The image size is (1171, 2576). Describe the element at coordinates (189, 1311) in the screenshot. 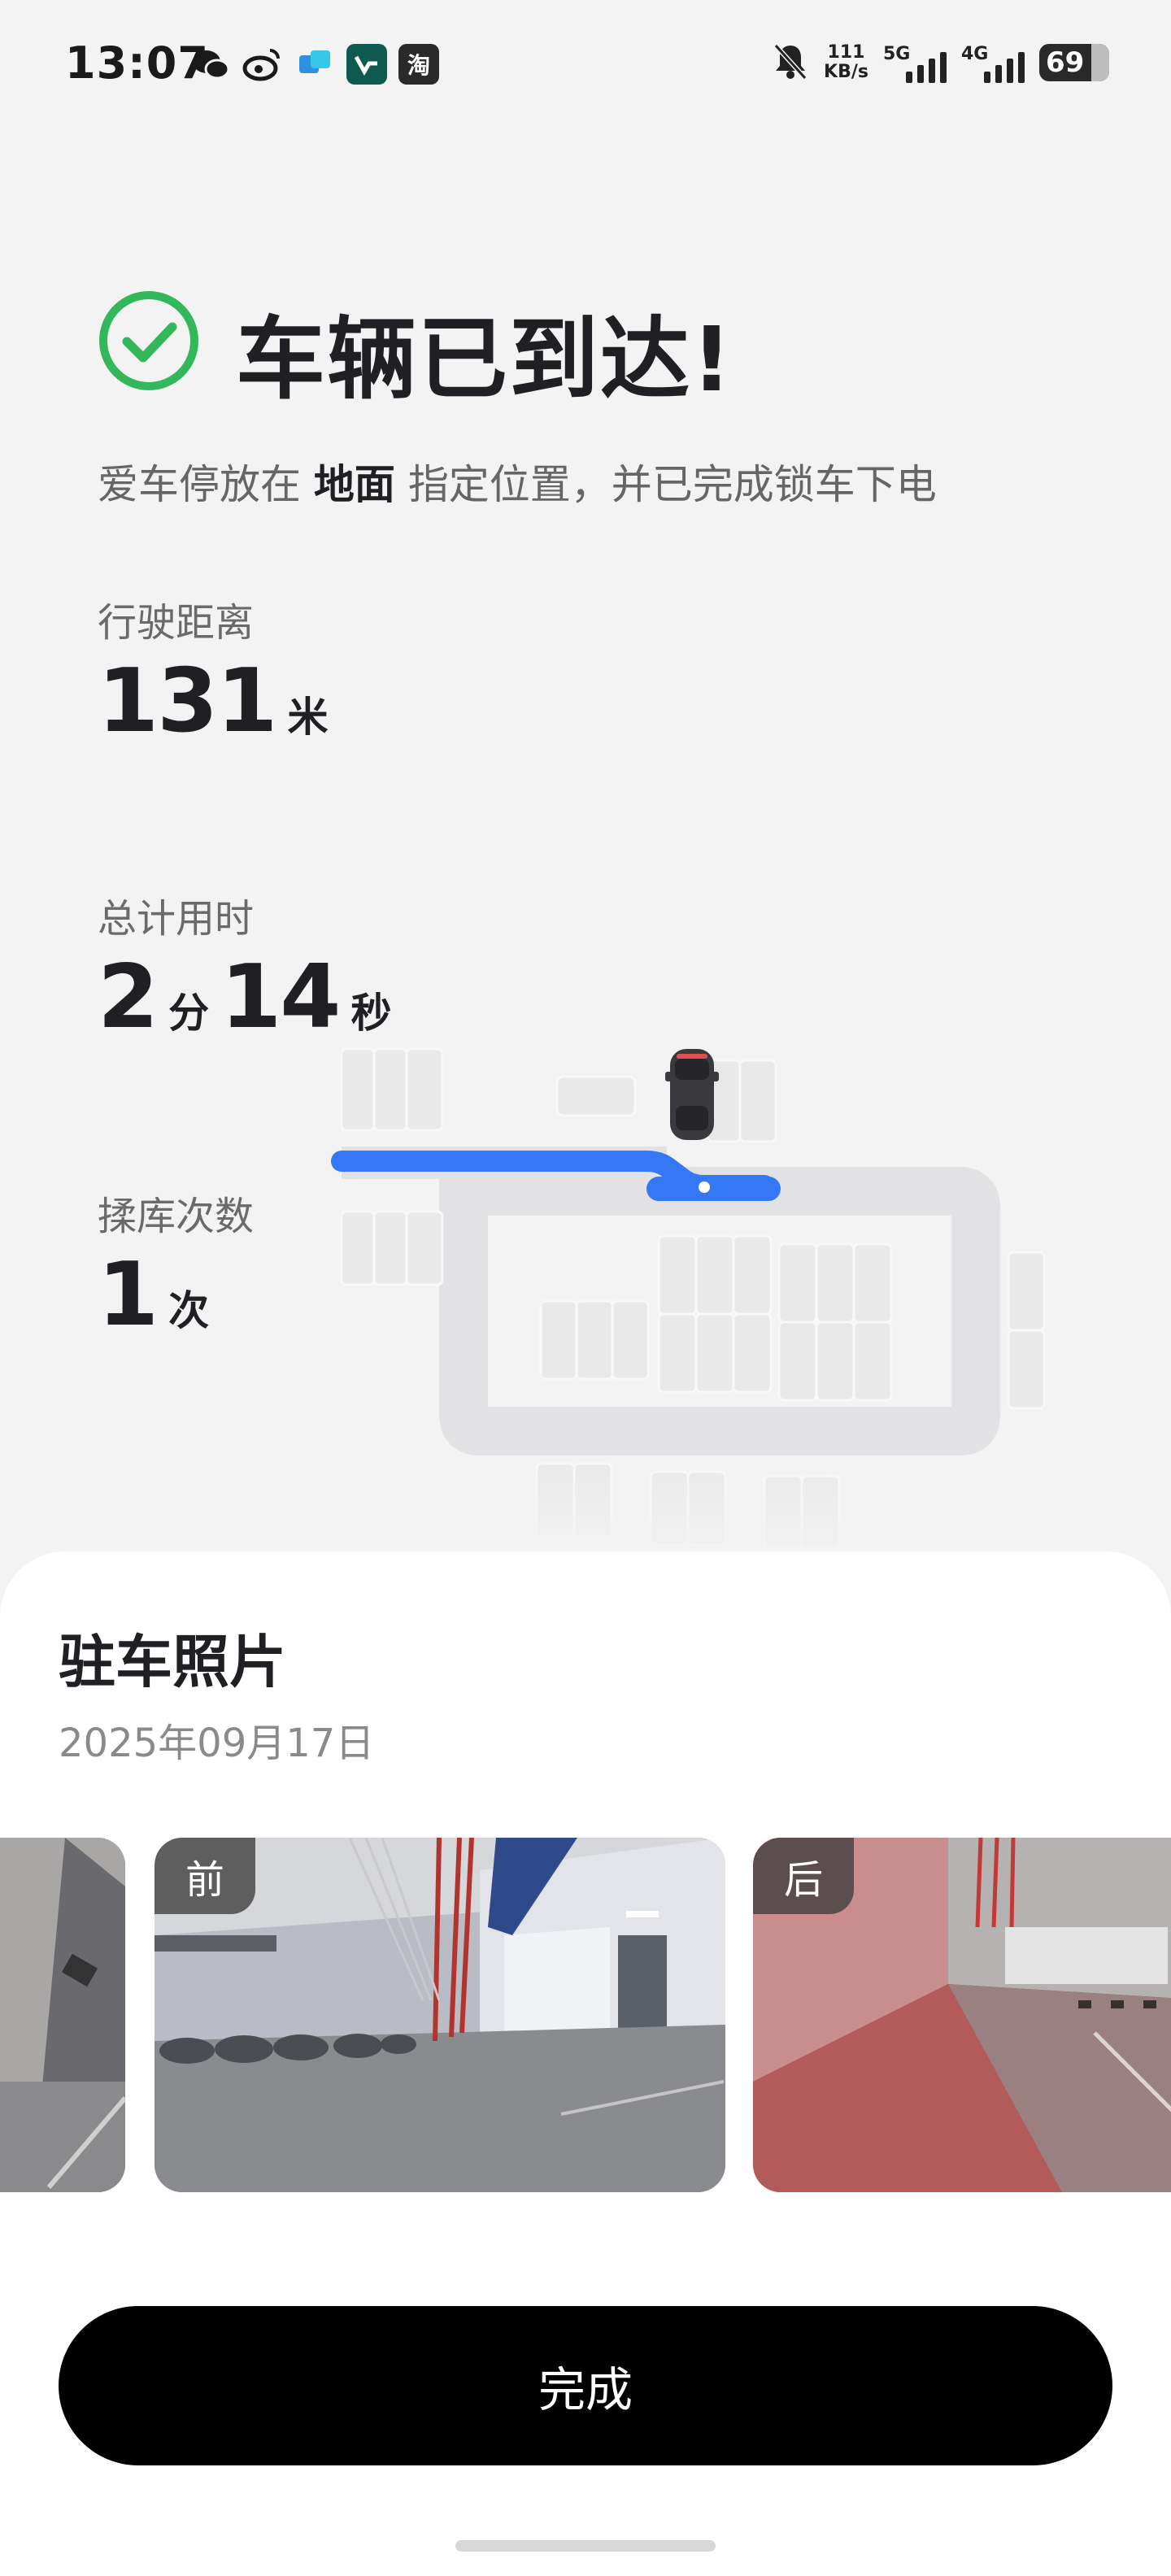

I see `maneuver-count-unit: 次` at that location.